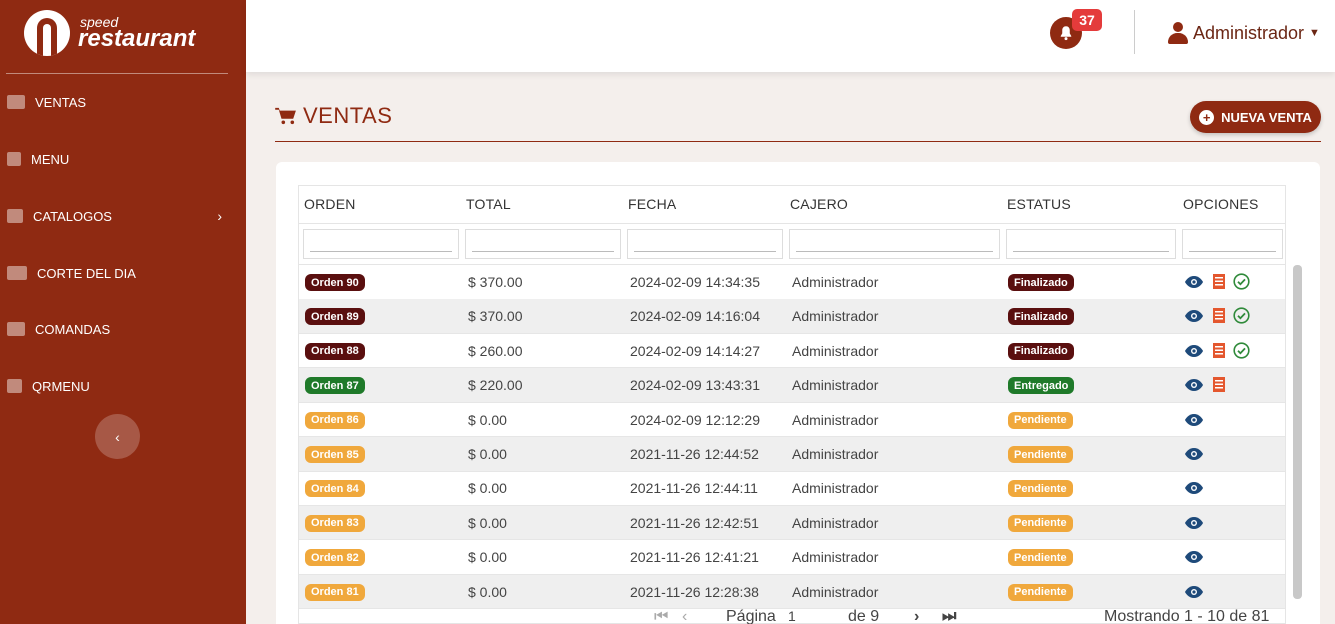 The width and height of the screenshot is (1335, 624). What do you see at coordinates (123, 386) in the screenshot?
I see `sidebar-item-qrmenu: QRMENU` at bounding box center [123, 386].